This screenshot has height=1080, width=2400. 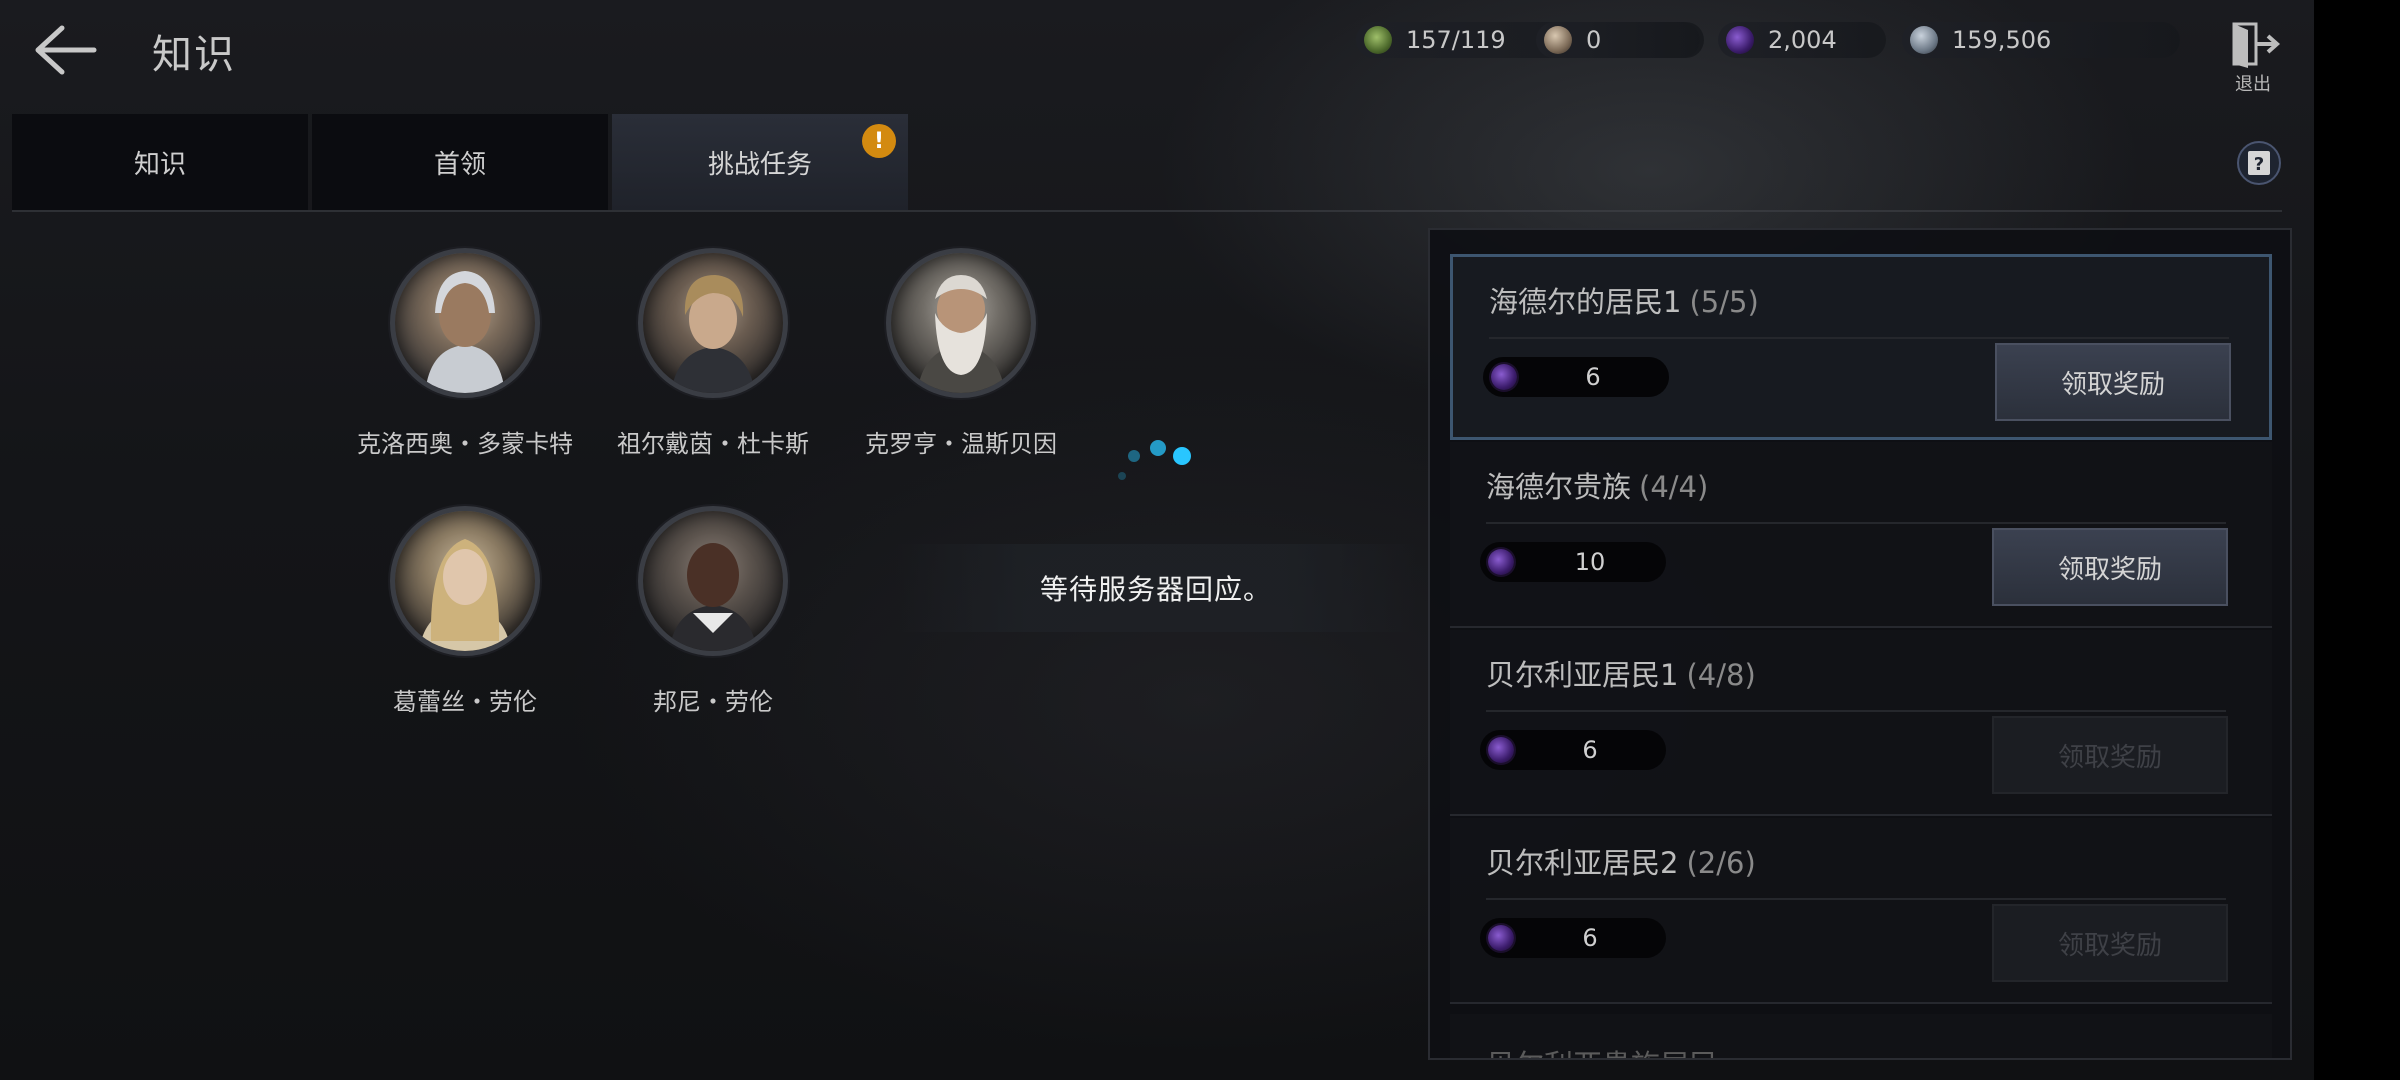 I want to click on currency-purple-orb: 2,004, so click(x=1802, y=40).